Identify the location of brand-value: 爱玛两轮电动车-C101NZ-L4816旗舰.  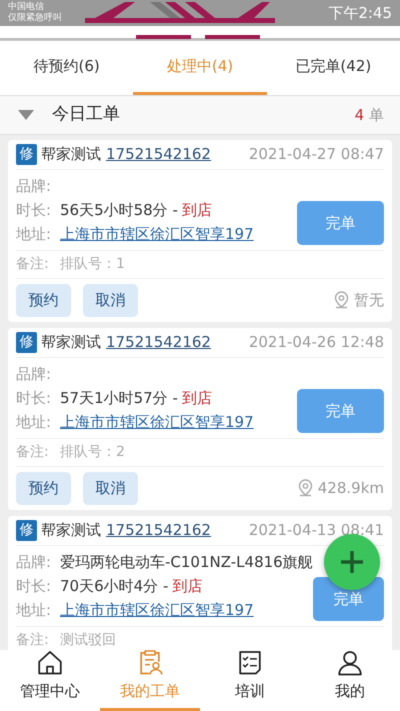
(186, 562).